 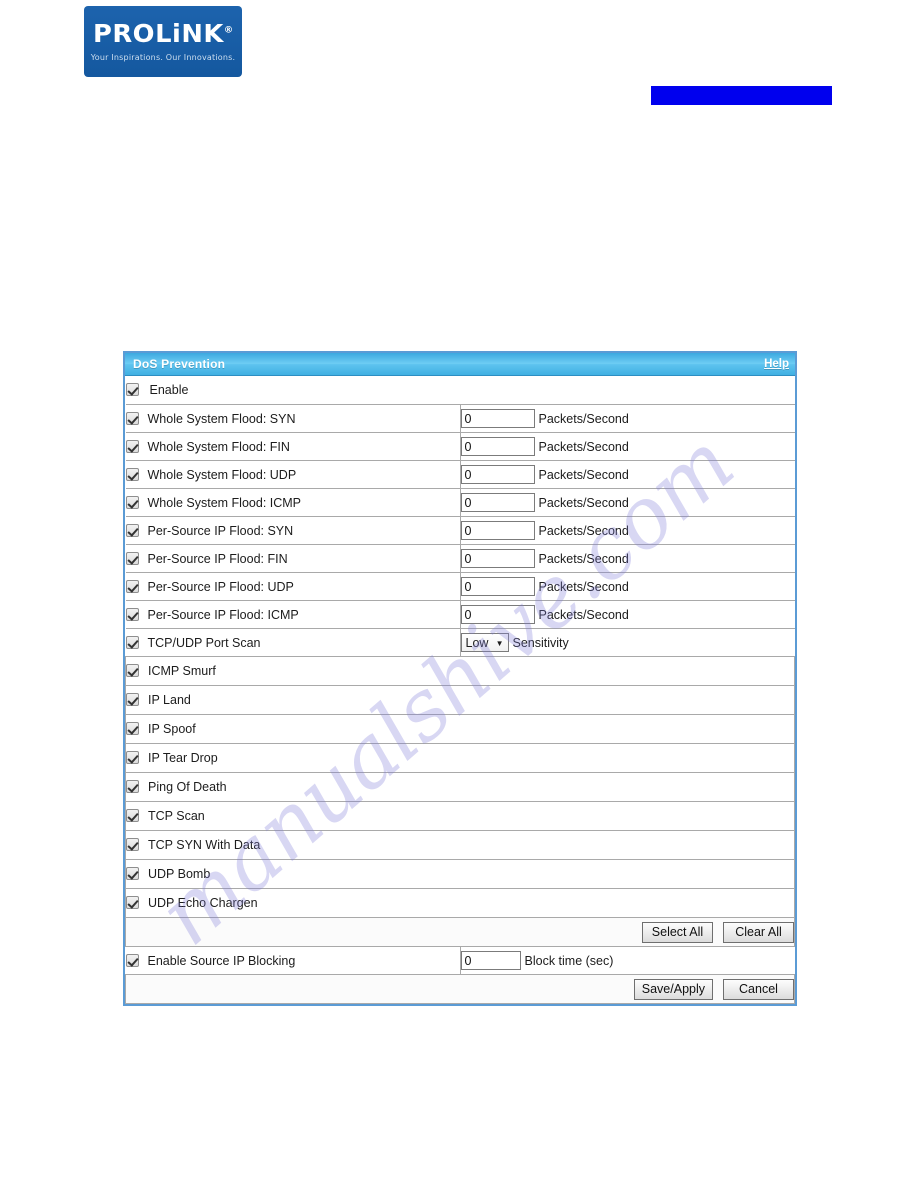 I want to click on input-per-source-ip-flood-udp: 0, so click(x=497, y=586).